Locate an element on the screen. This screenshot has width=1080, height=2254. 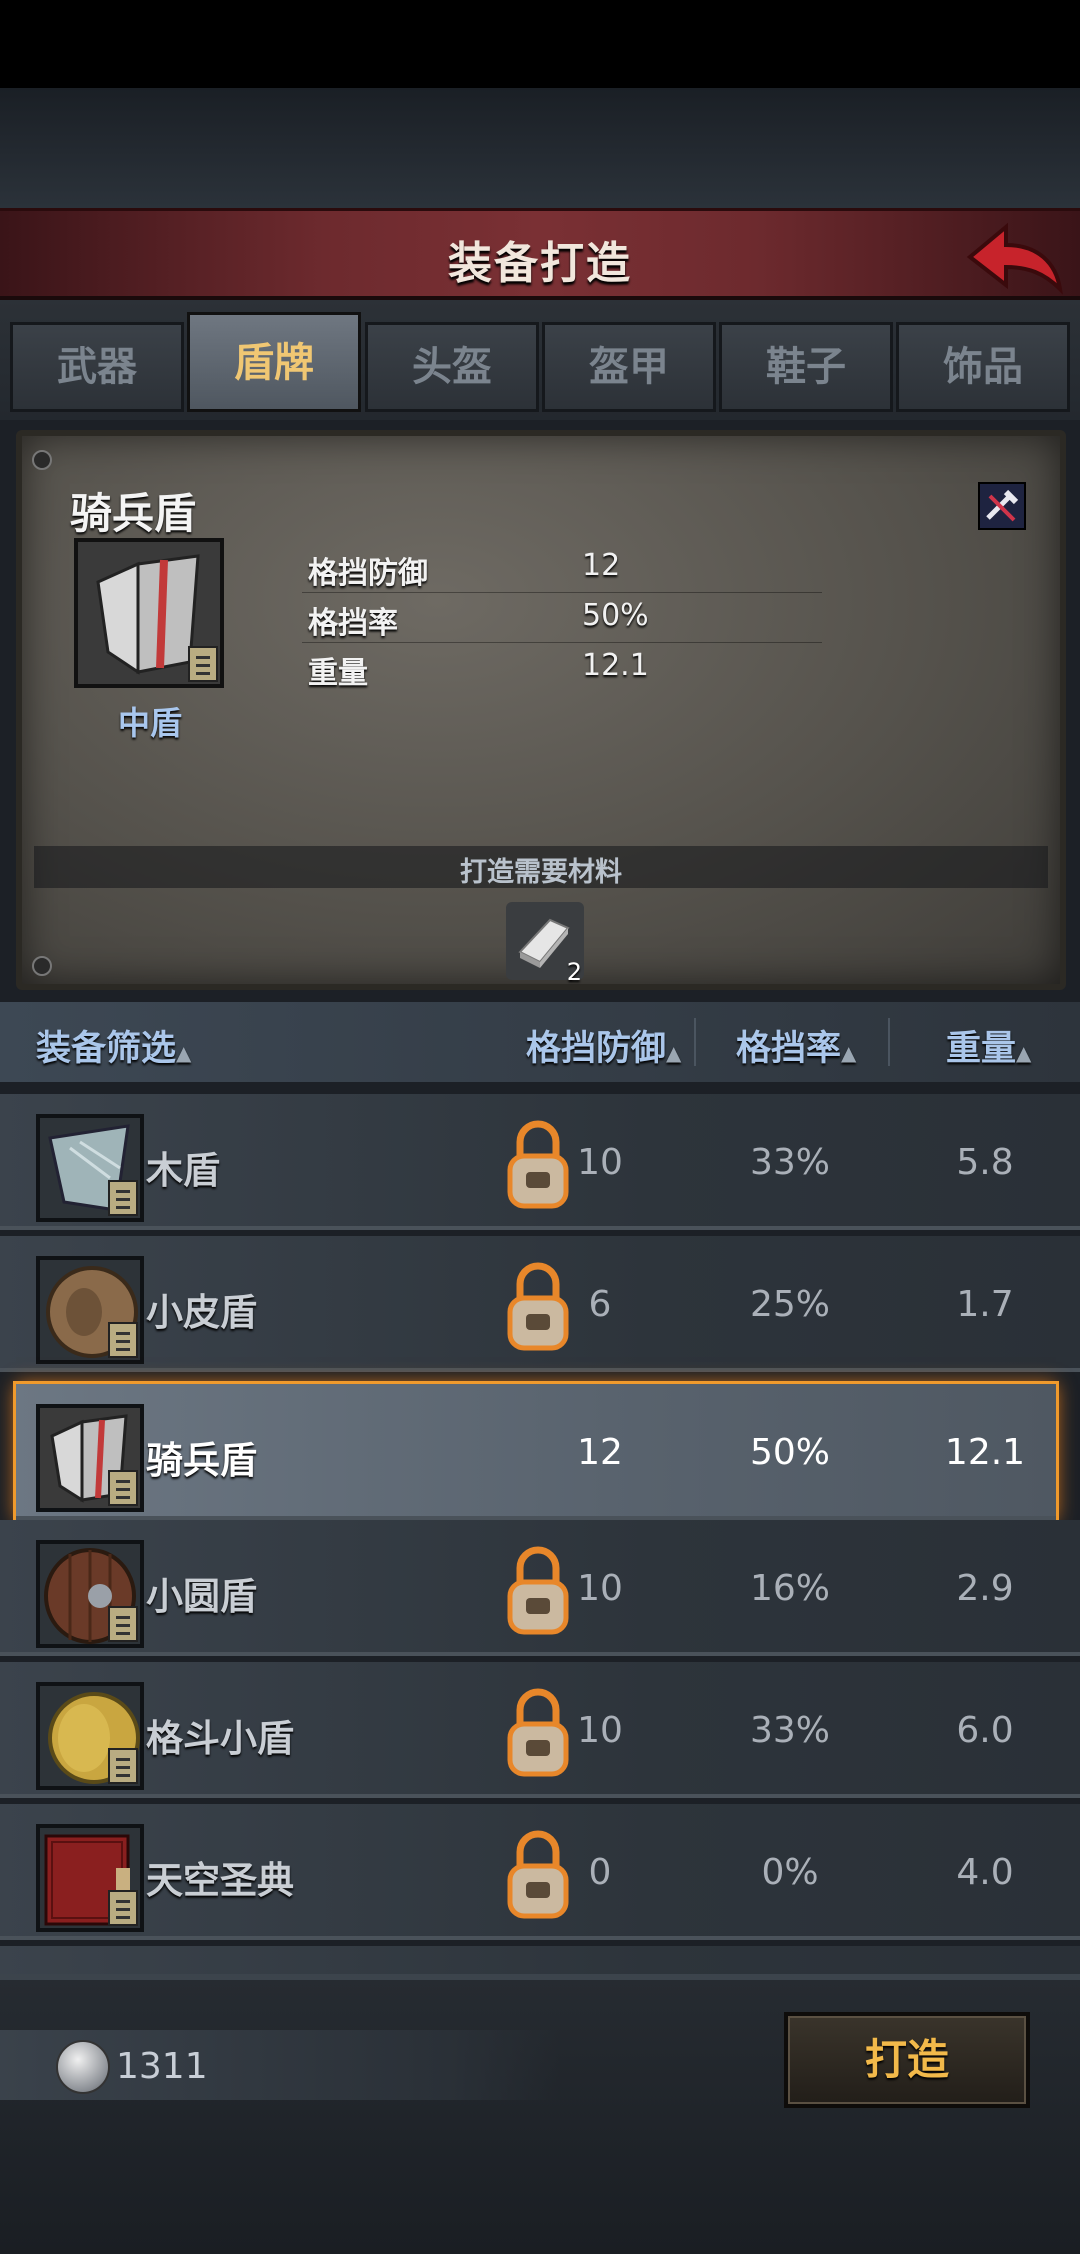
defense-value: 12 is located at coordinates (600, 1452).